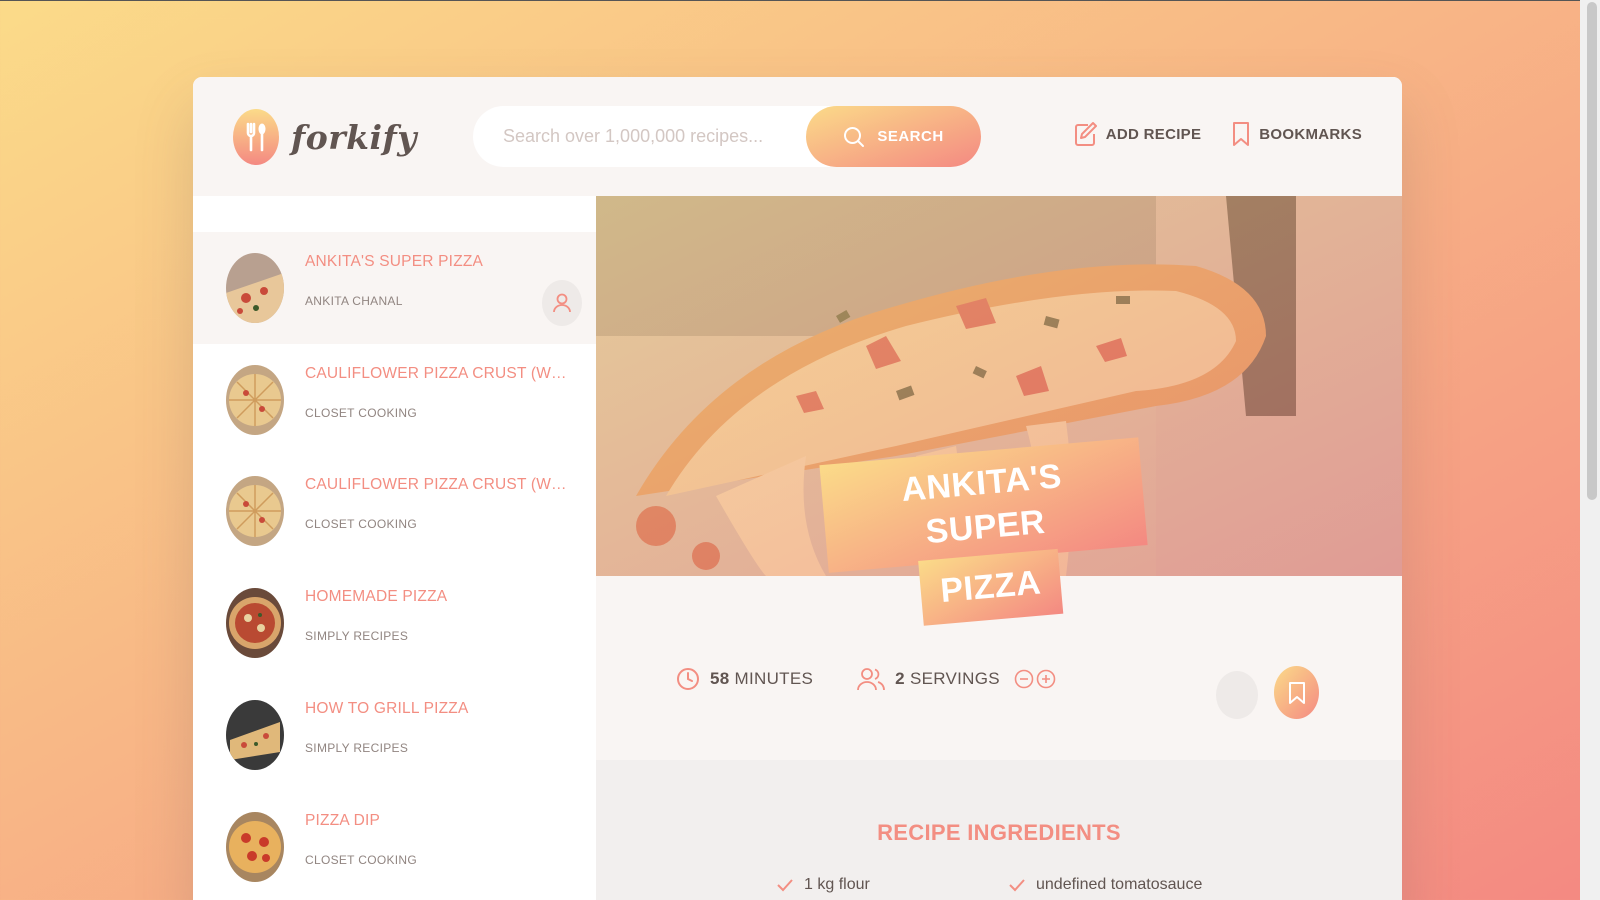 Image resolution: width=1600 pixels, height=900 pixels. I want to click on result-item: HOMEMADE PIZZA SIMPLY RECIPES, so click(394, 623).